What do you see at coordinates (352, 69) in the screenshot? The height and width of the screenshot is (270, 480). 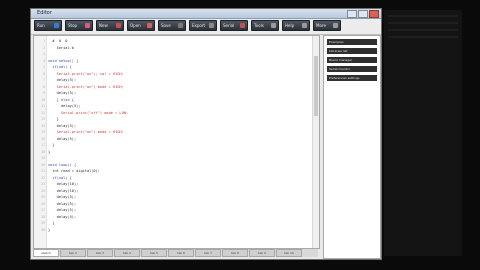 I see `side-panel-item: Serial monitor` at bounding box center [352, 69].